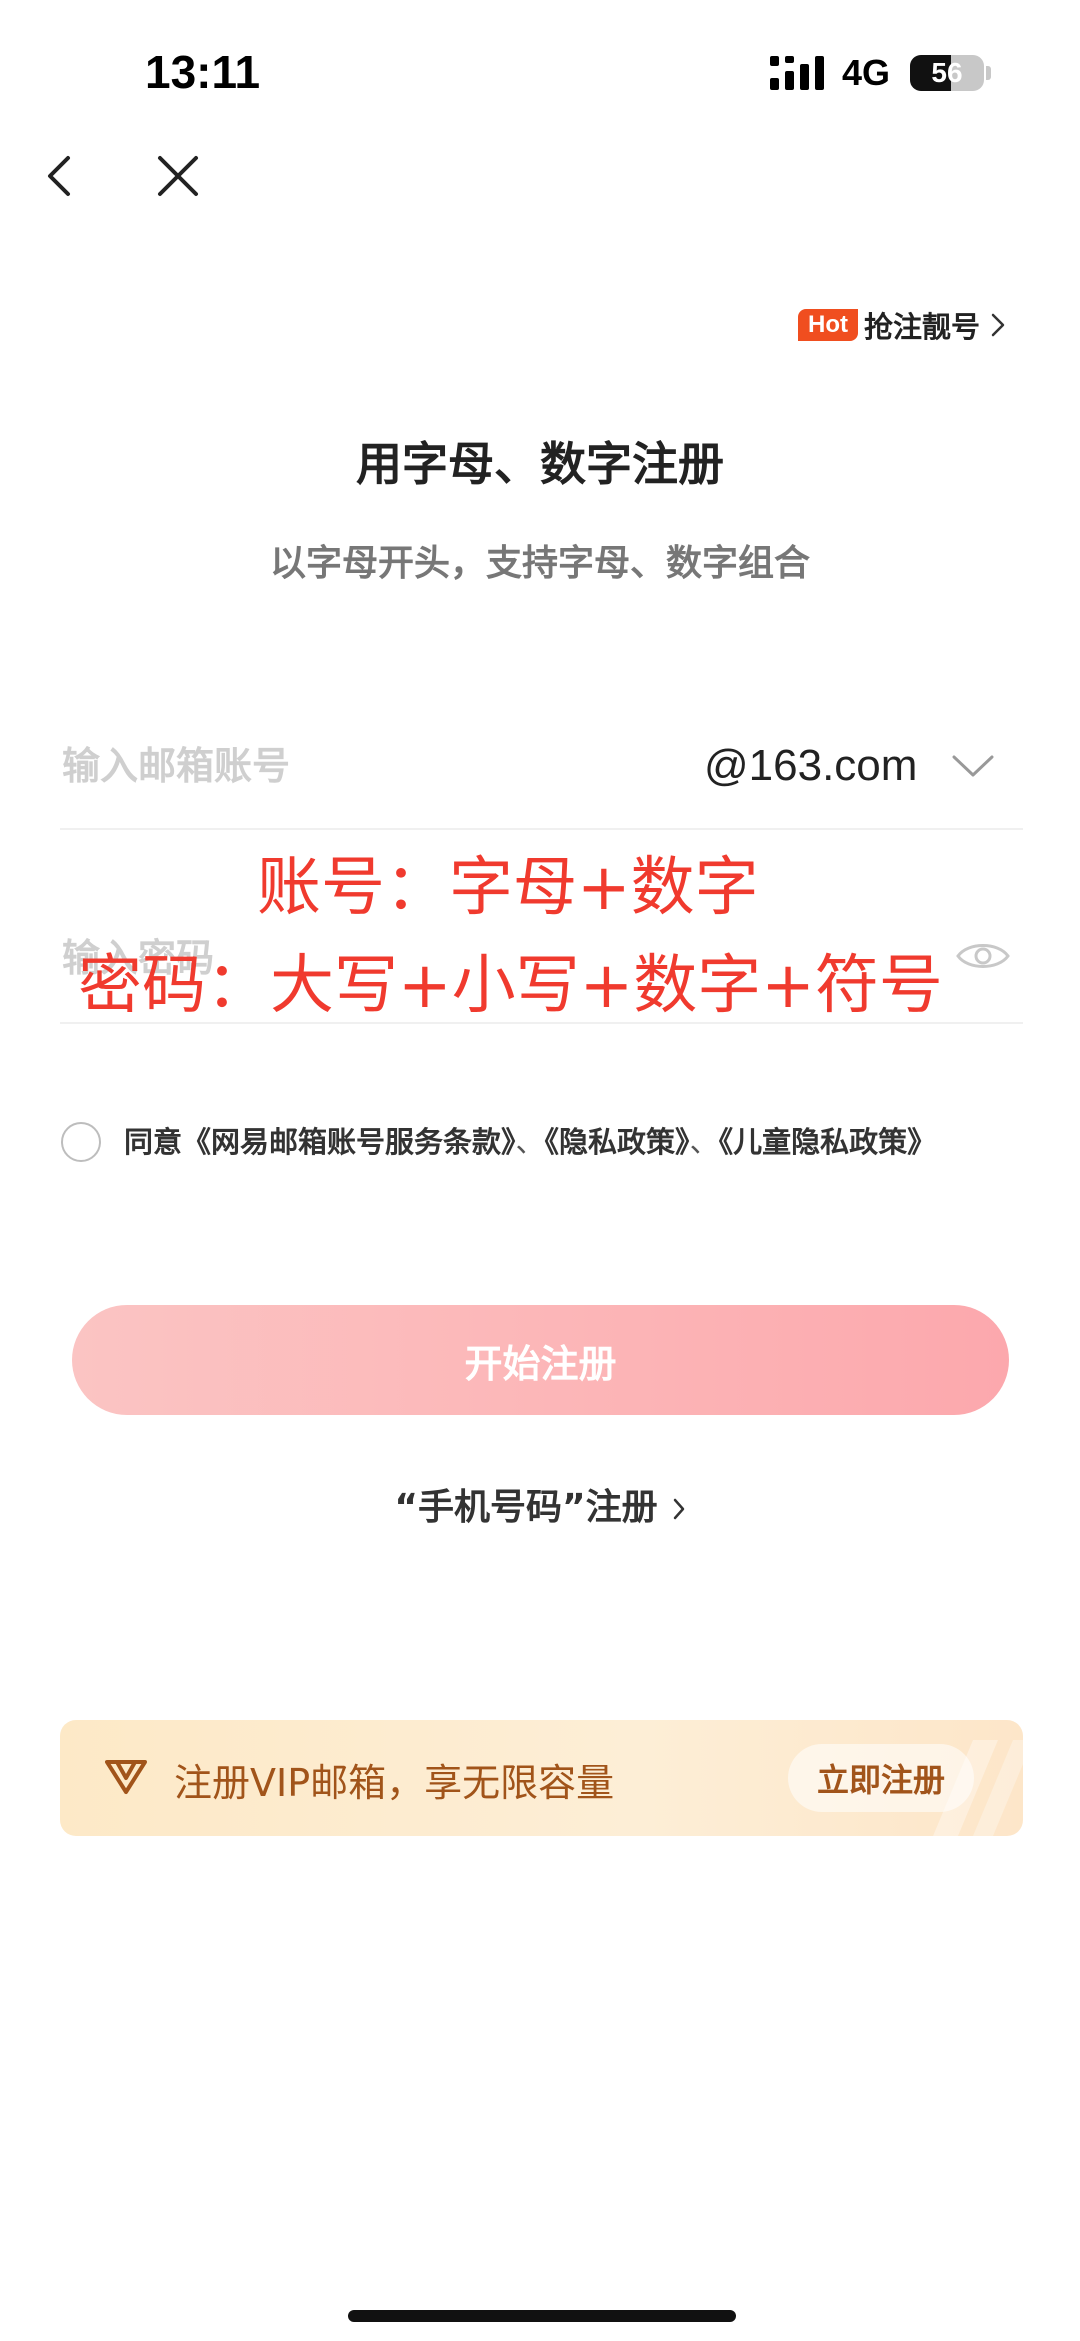 Image resolution: width=1080 pixels, height=2341 pixels. What do you see at coordinates (983, 956) in the screenshot?
I see `eye-icon` at bounding box center [983, 956].